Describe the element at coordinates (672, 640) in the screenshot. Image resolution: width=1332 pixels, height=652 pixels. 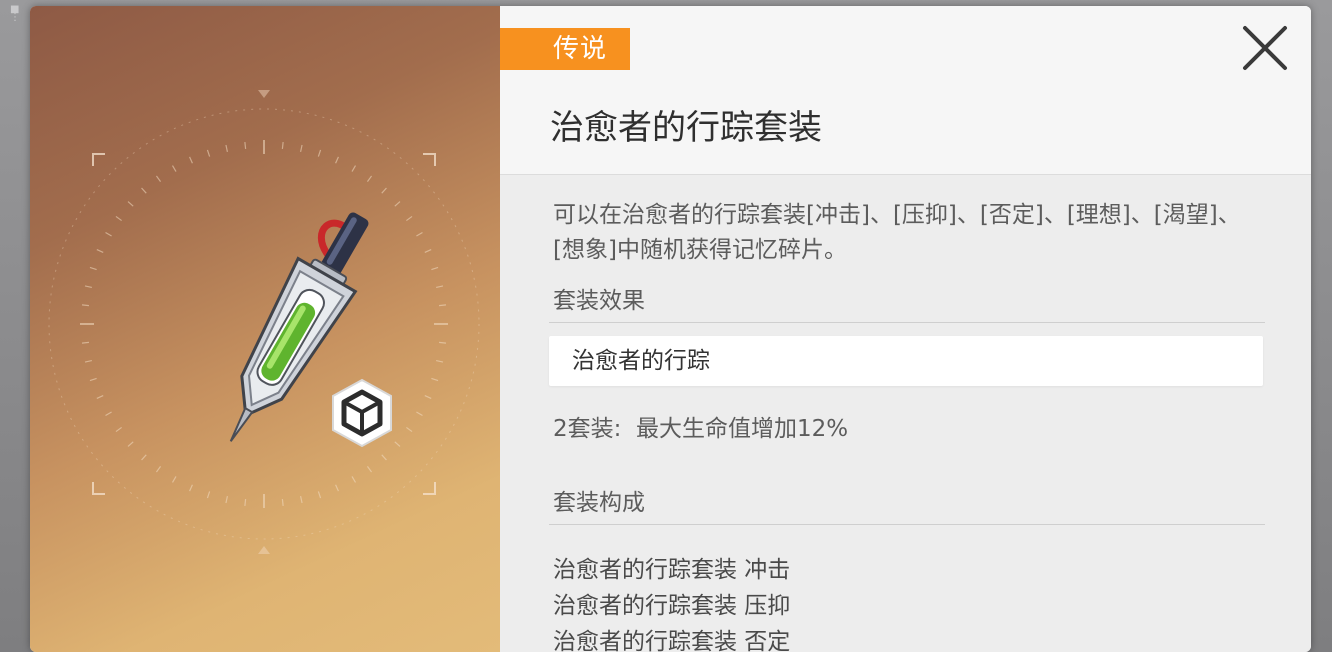
I see `list-item: 治愈者的行踪套装 否定` at that location.